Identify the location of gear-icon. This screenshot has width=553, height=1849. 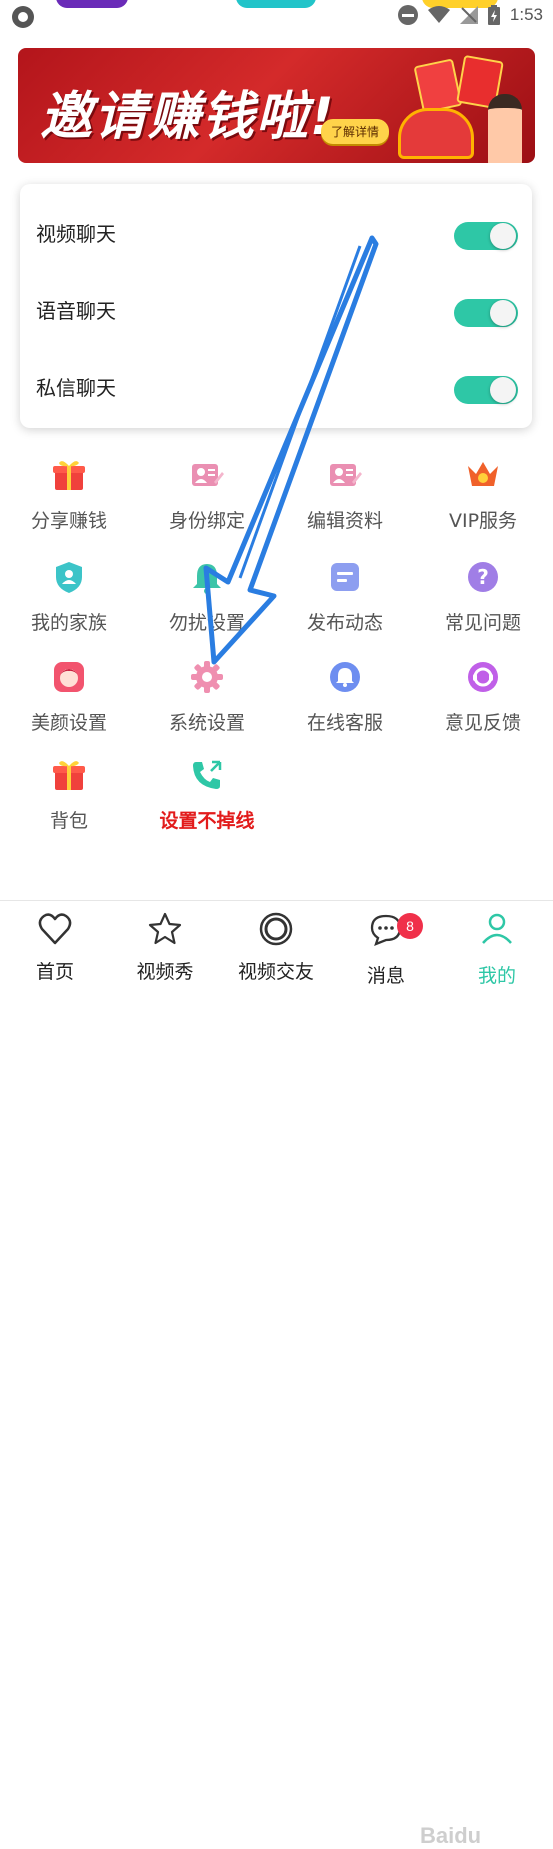
(207, 677).